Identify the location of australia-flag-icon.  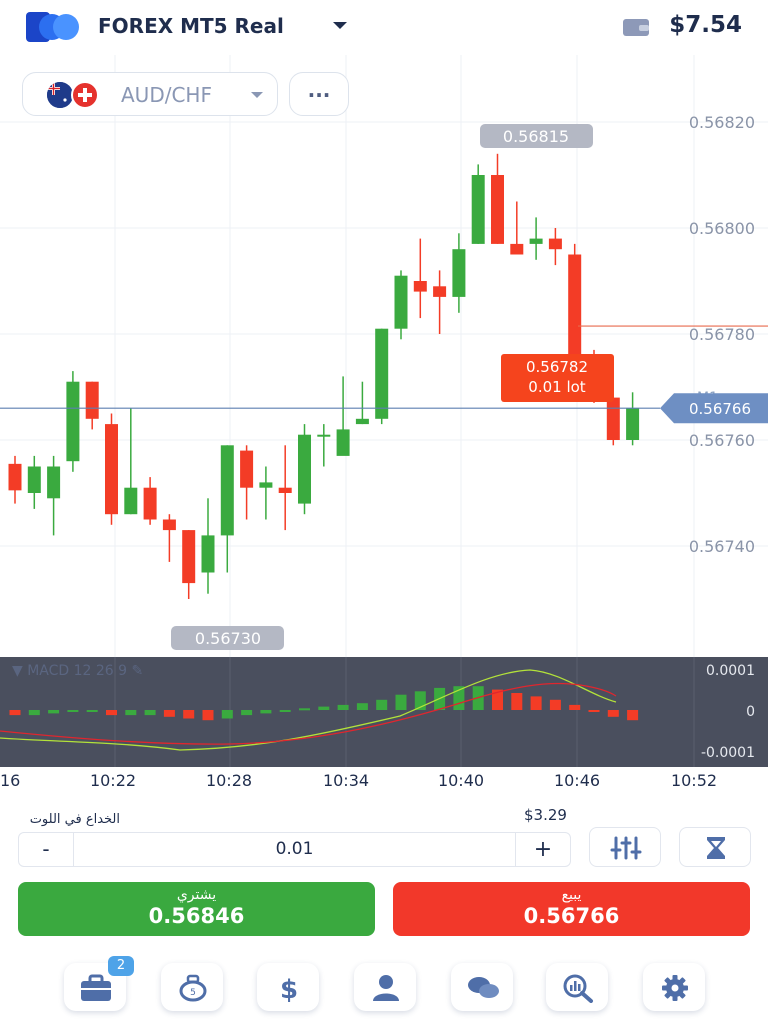
(60, 95).